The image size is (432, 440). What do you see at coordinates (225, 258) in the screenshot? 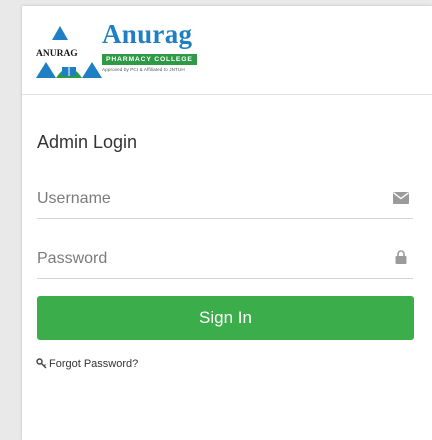
I see `password-field: Password` at bounding box center [225, 258].